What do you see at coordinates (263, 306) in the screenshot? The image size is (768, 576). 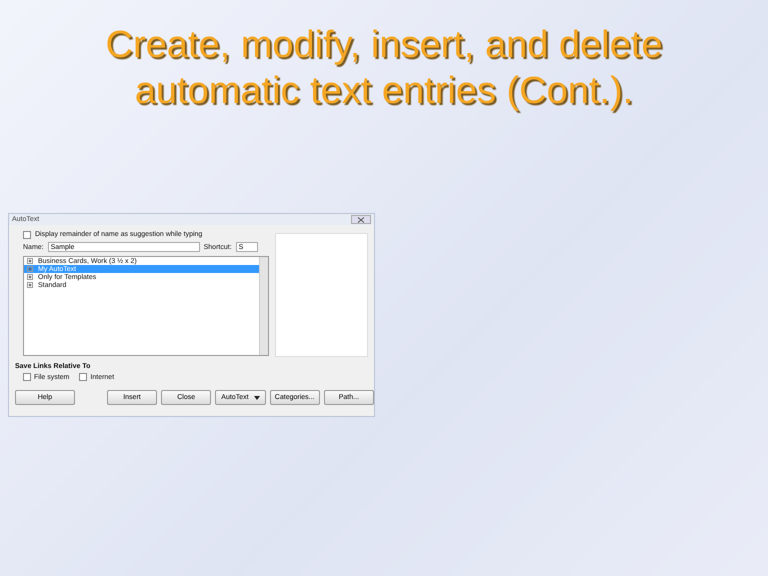 I see `scrollbar` at bounding box center [263, 306].